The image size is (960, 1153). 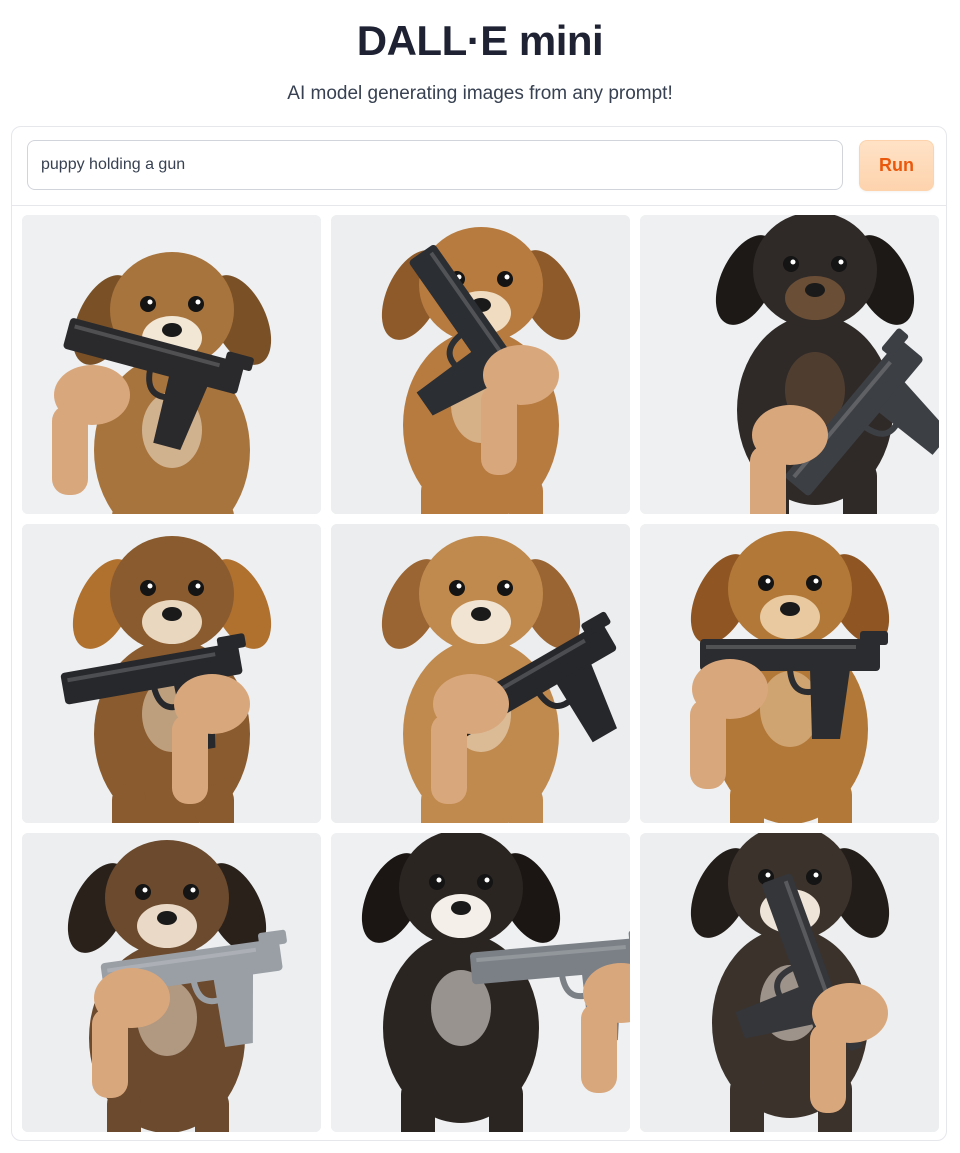 I want to click on prompt-input, so click(x=435, y=165).